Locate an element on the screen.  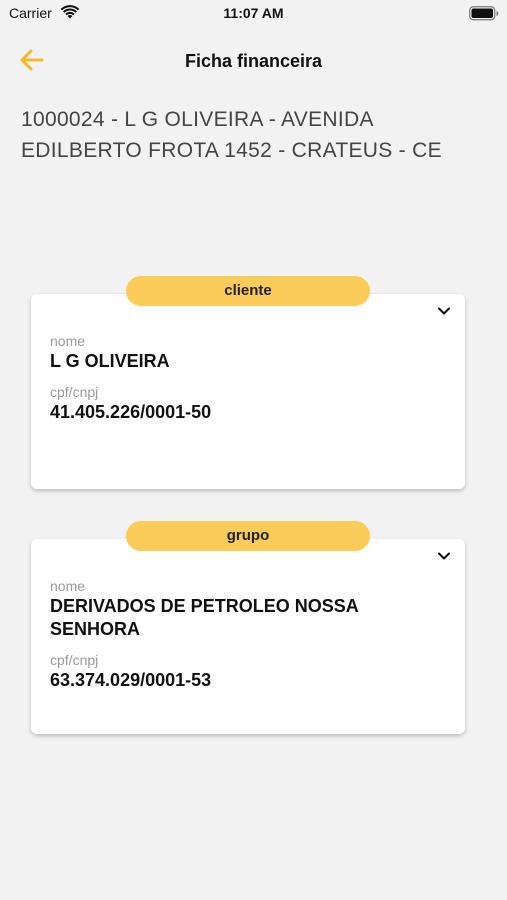
battery-icon is located at coordinates (484, 13).